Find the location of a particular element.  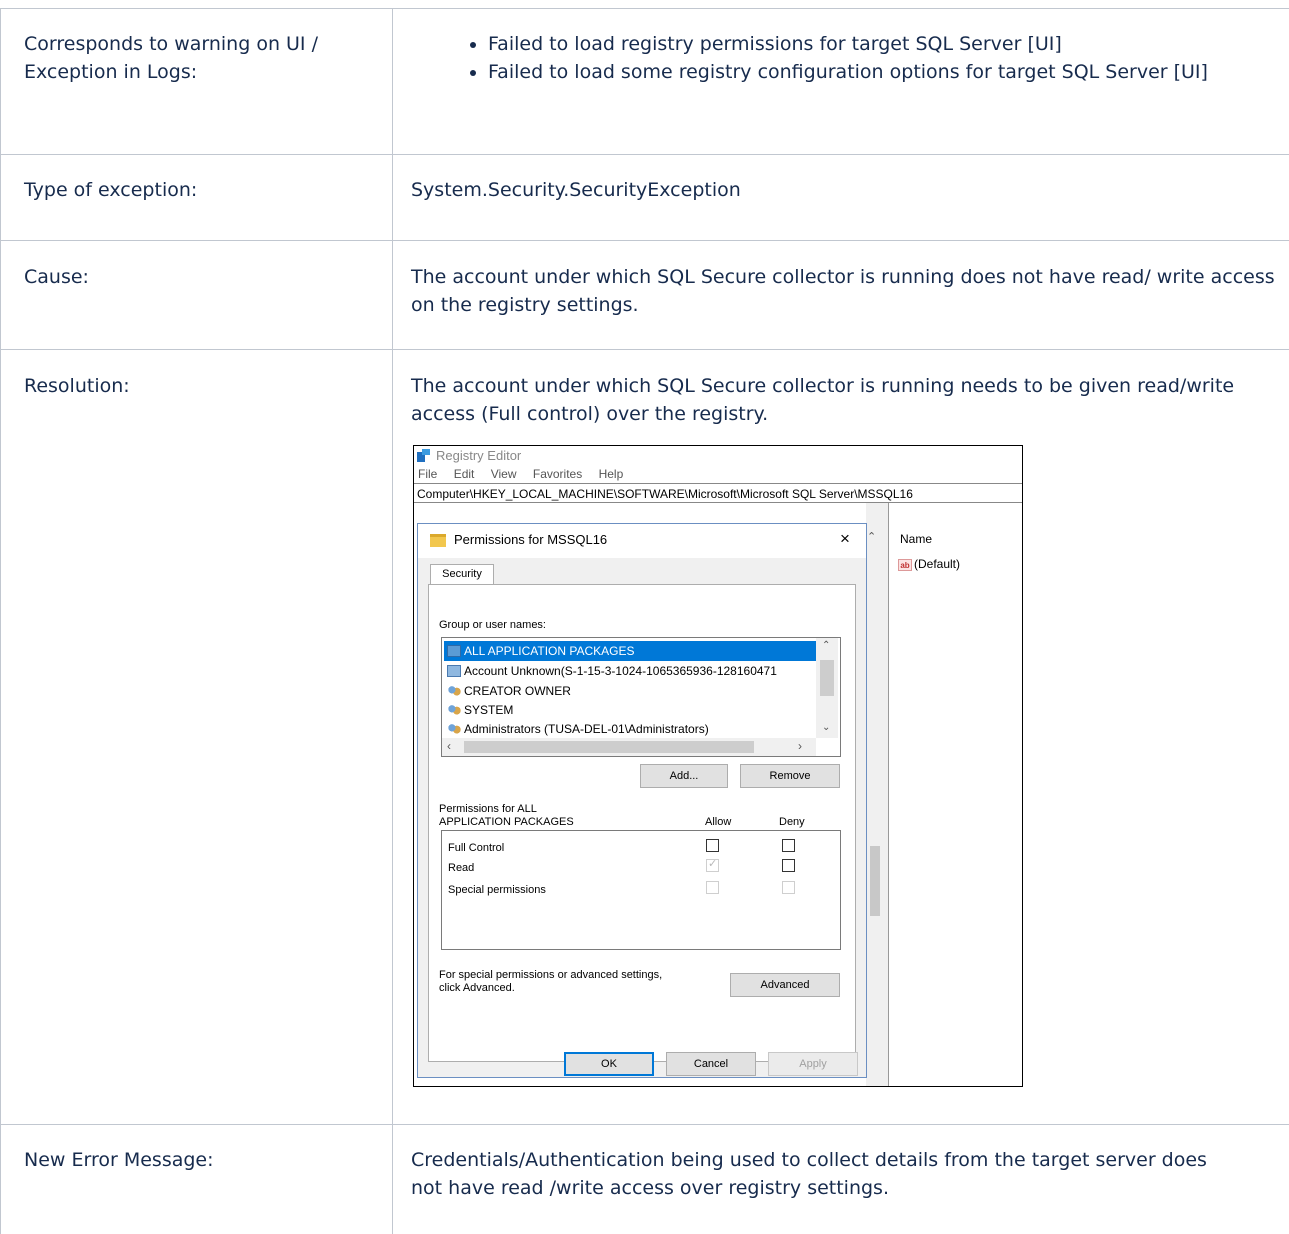

full-control-allow-checkbox is located at coordinates (712, 845).